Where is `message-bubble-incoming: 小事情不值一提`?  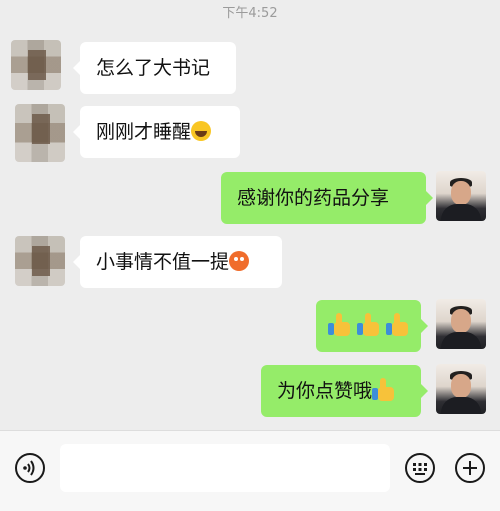
message-bubble-incoming: 小事情不值一提 is located at coordinates (177, 262).